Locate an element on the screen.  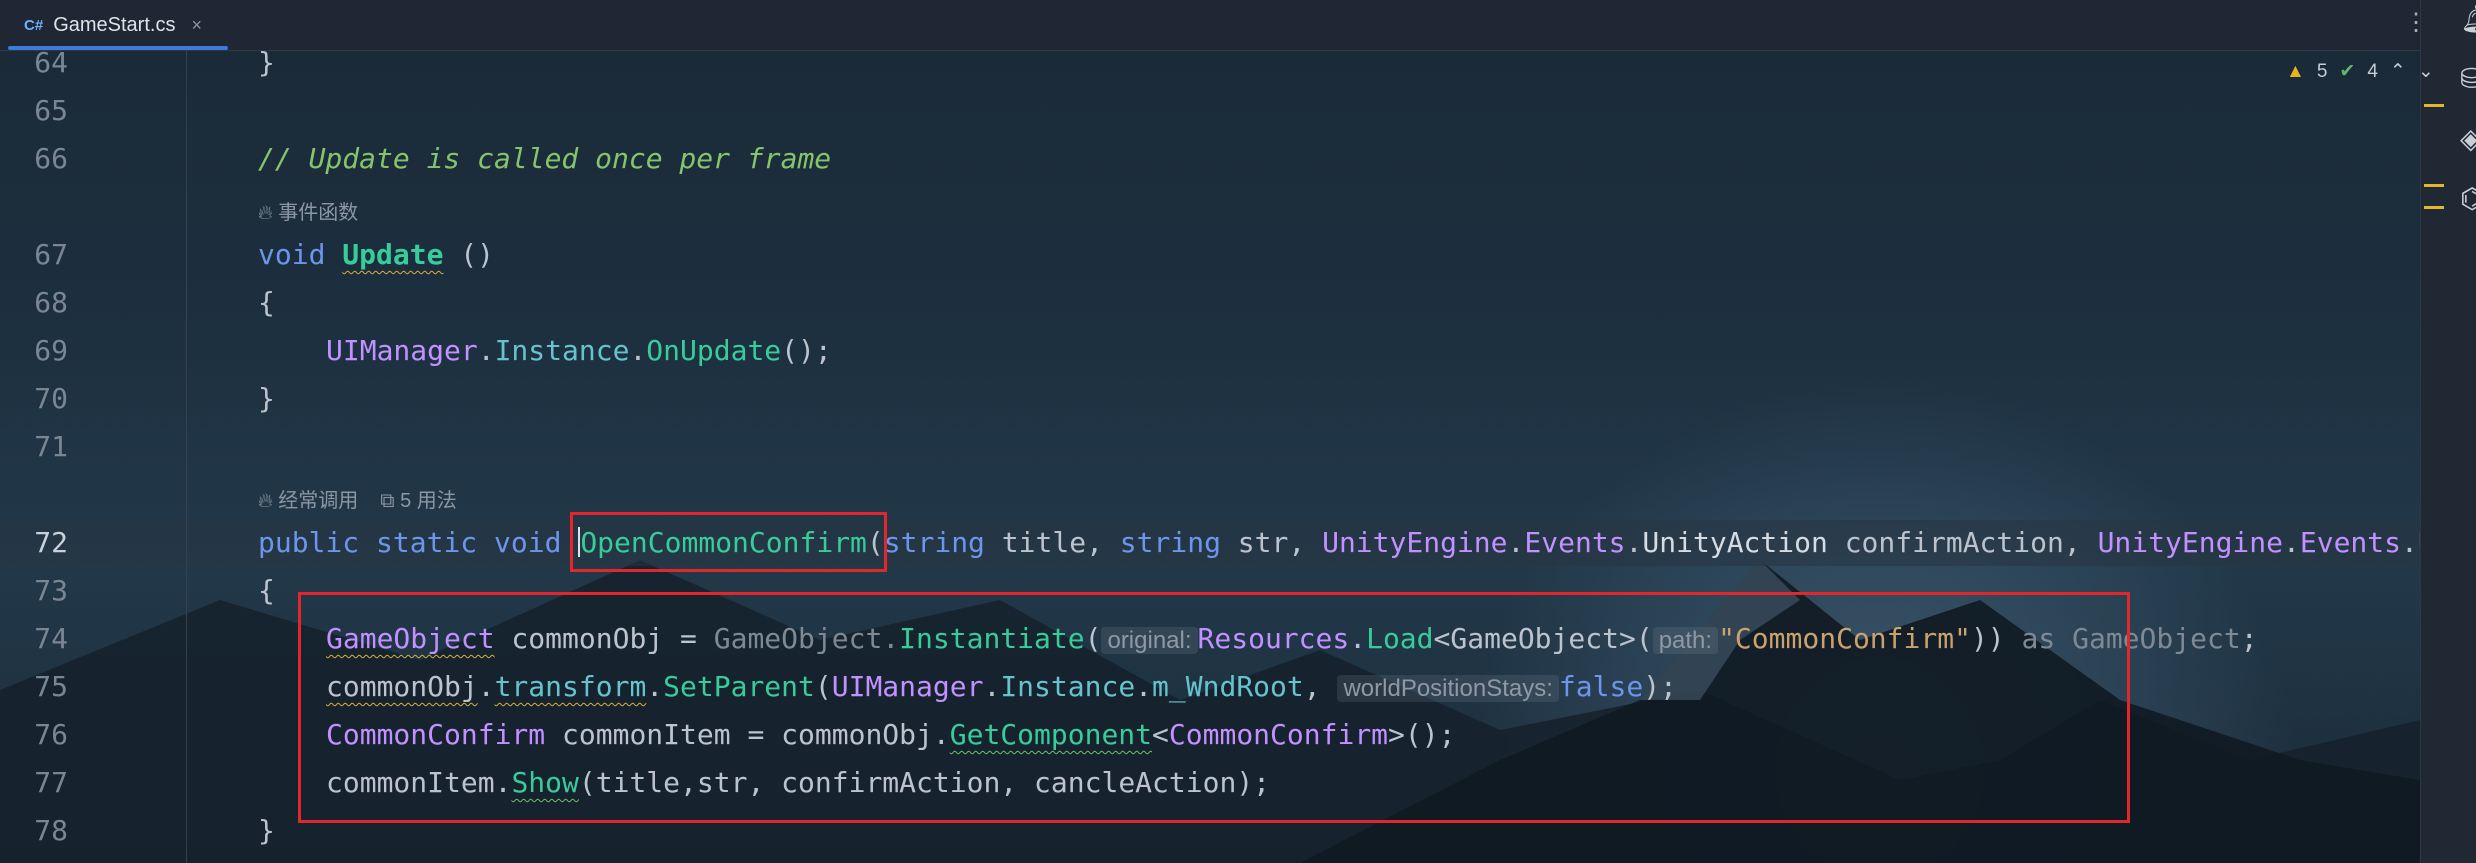
active-tab-indicator is located at coordinates (118, 48).